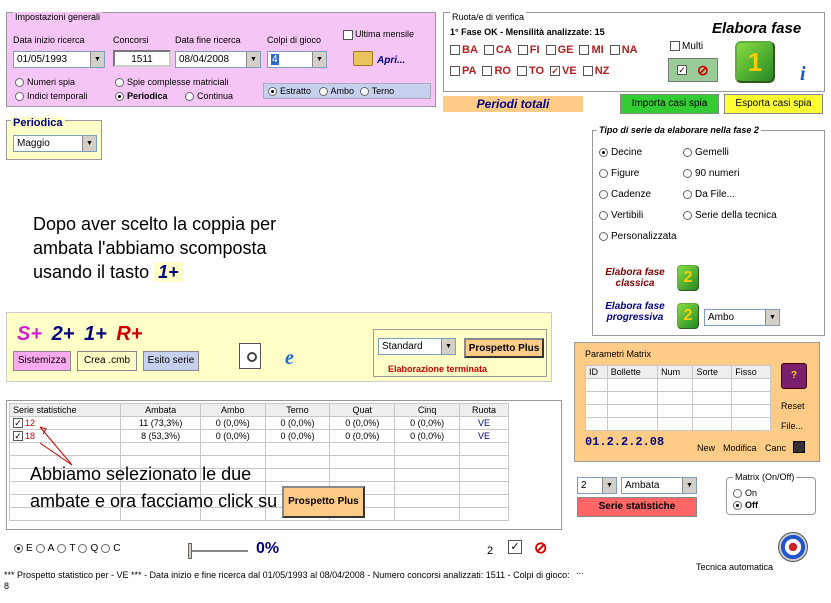  I want to click on bottom-radio-q: Q, so click(88, 548).